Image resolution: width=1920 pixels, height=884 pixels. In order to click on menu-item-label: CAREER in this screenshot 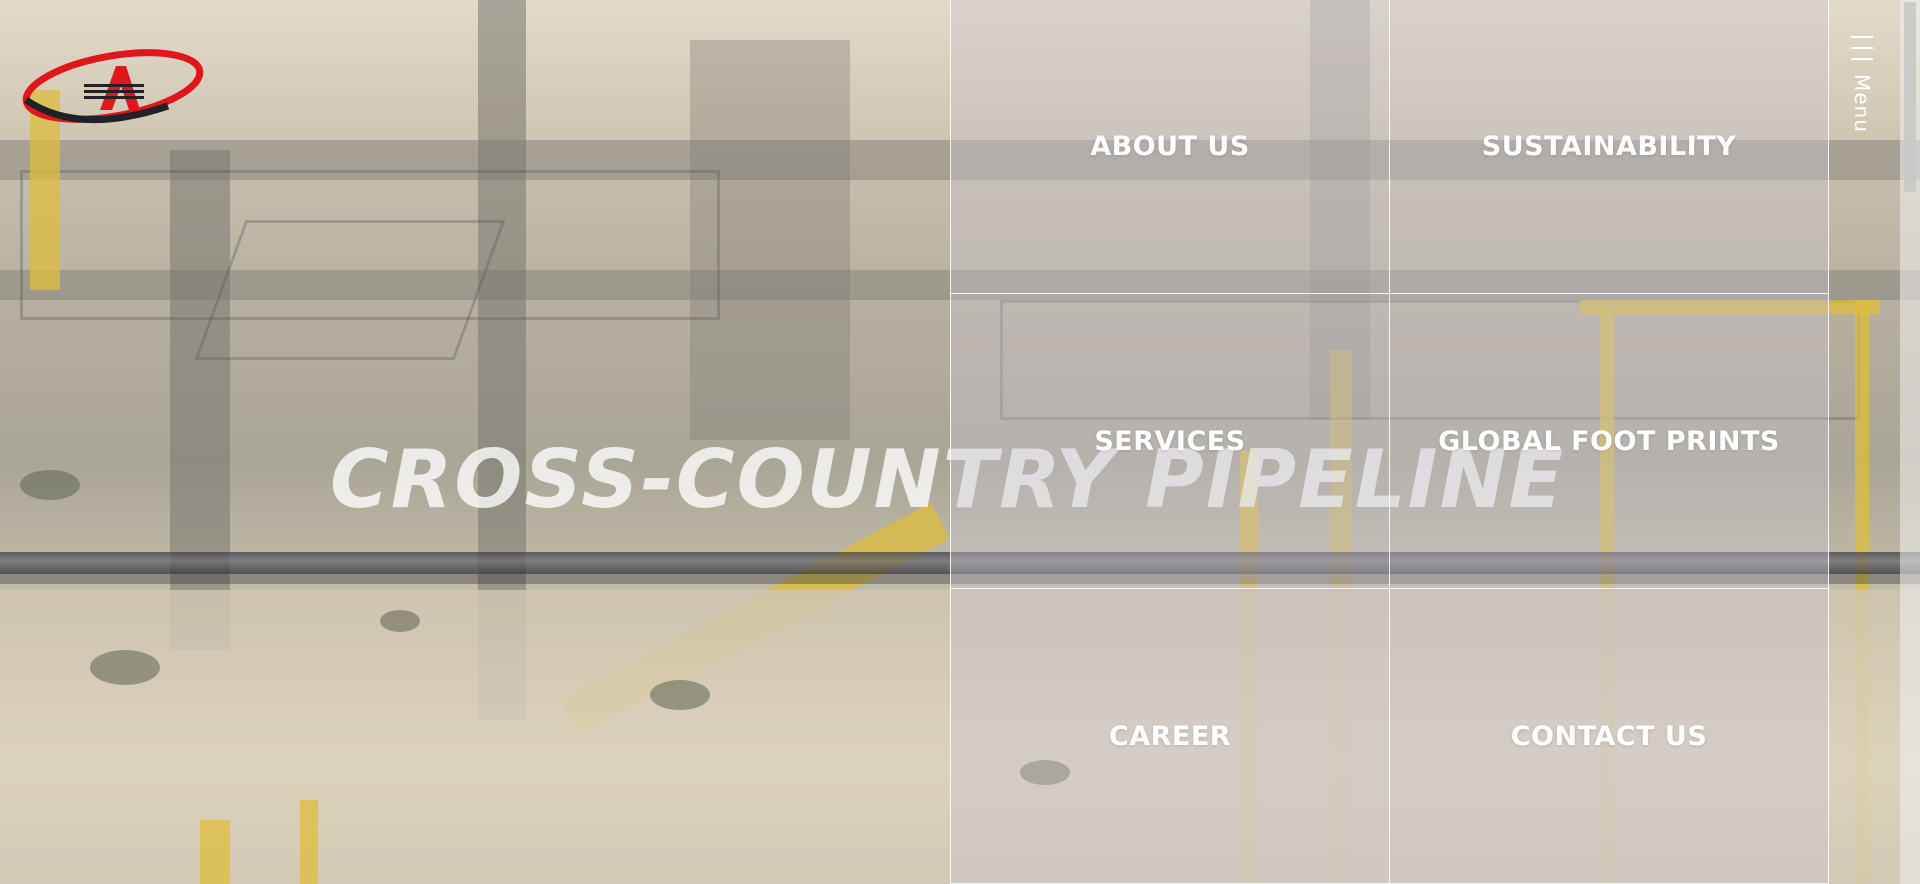, I will do `click(1170, 736)`.